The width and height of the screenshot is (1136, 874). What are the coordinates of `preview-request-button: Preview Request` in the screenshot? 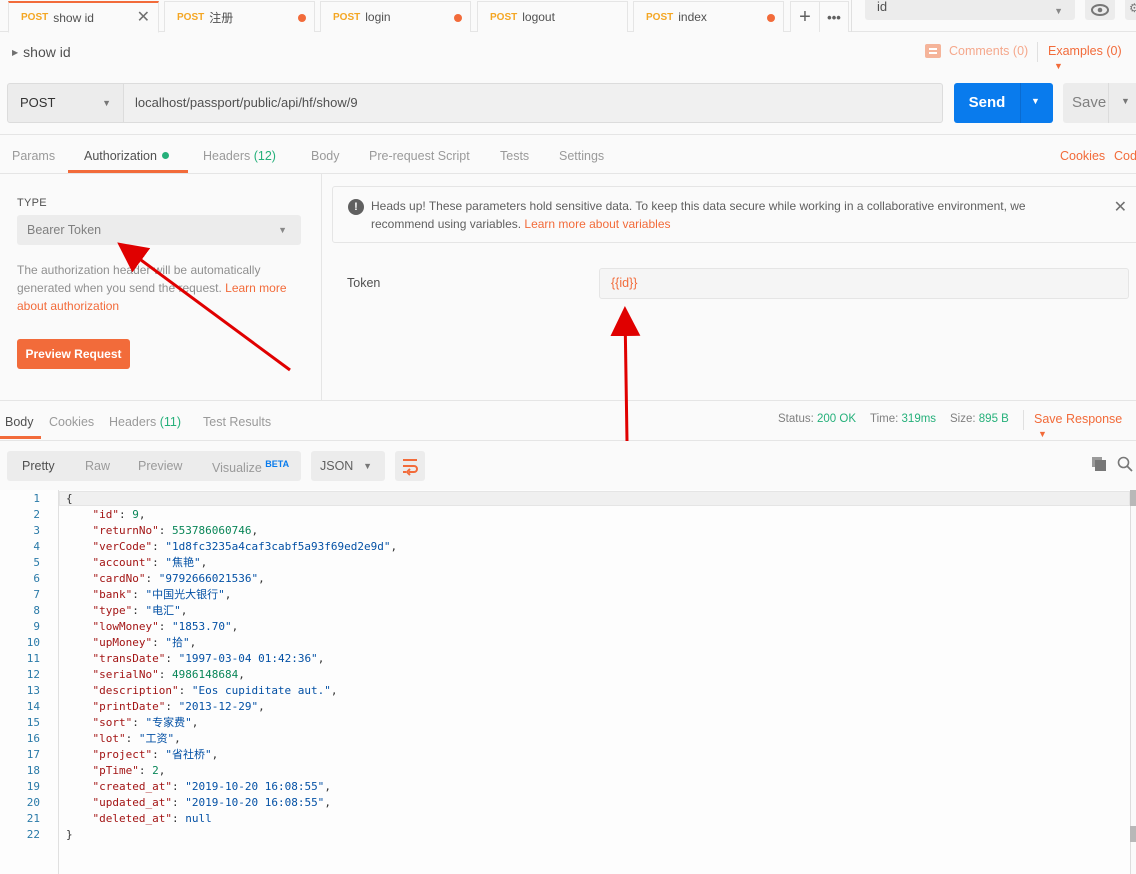 It's located at (73, 354).